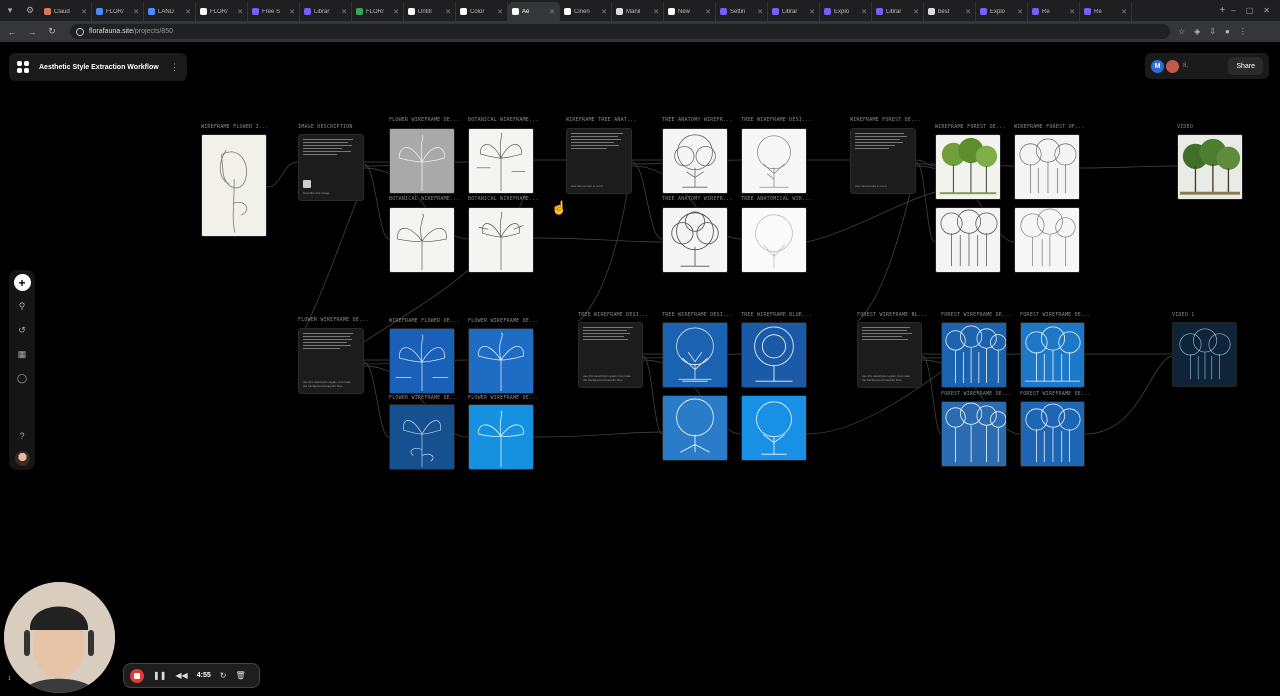 The width and height of the screenshot is (1280, 696). What do you see at coordinates (170, 11) in the screenshot?
I see `browser-tab: LAND ✕` at bounding box center [170, 11].